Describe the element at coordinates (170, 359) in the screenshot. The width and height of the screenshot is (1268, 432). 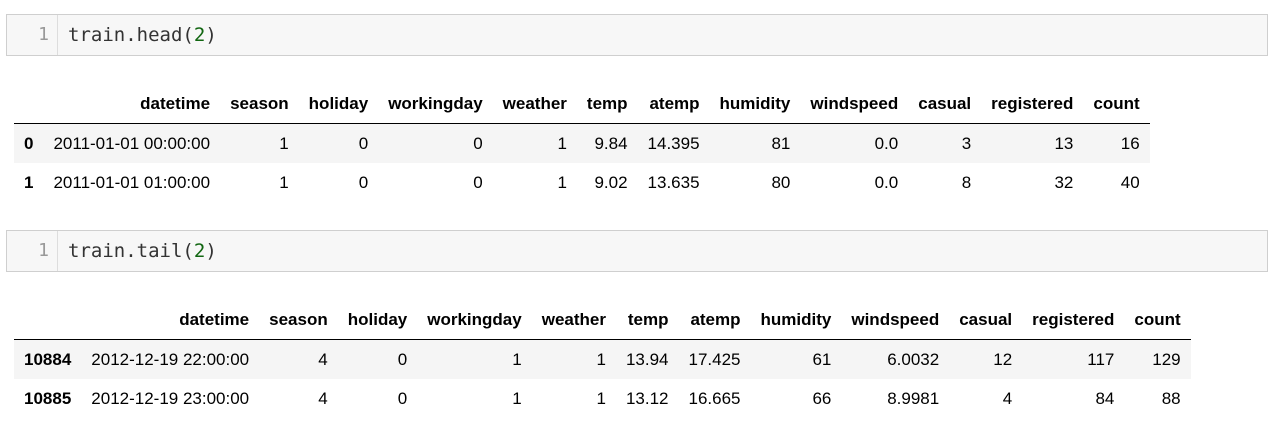
I see `table-cell: 2012-12-19 22:00:00` at that location.